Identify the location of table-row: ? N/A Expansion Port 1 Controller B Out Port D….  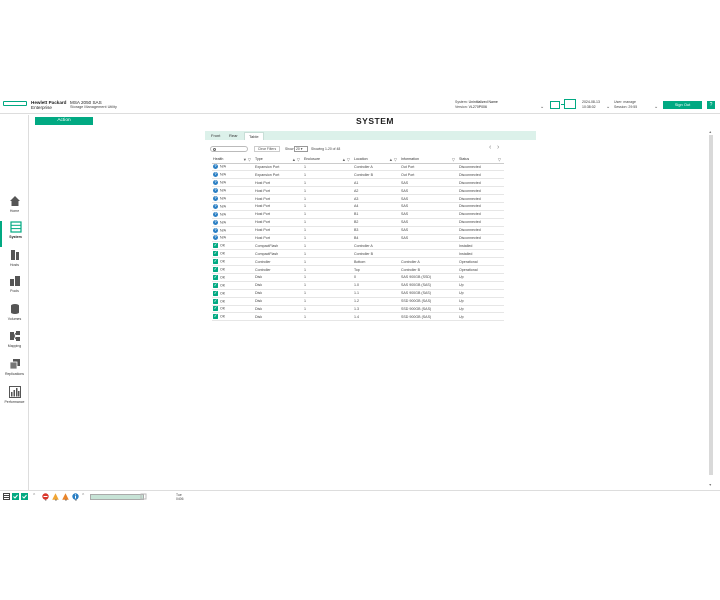
(358, 175).